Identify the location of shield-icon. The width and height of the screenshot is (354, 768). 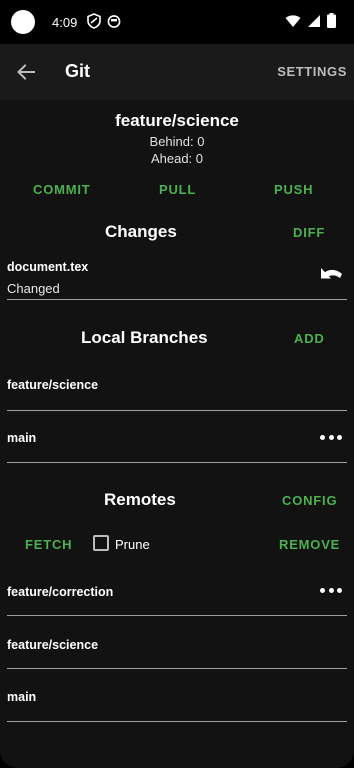
(94, 21).